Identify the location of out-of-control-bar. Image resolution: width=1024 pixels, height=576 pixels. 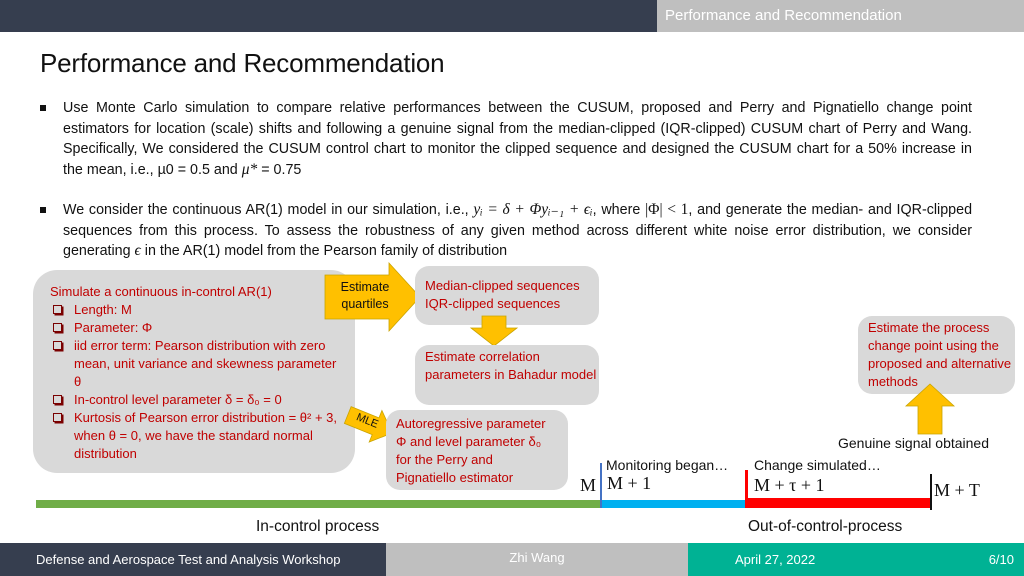
(838, 503).